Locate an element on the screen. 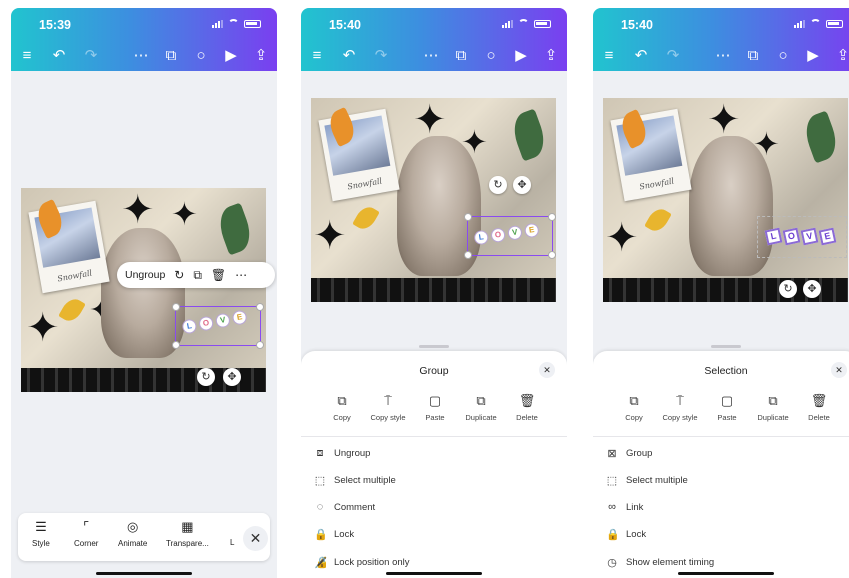 The width and height of the screenshot is (849, 578). bead-letter: E is located at coordinates (531, 230).